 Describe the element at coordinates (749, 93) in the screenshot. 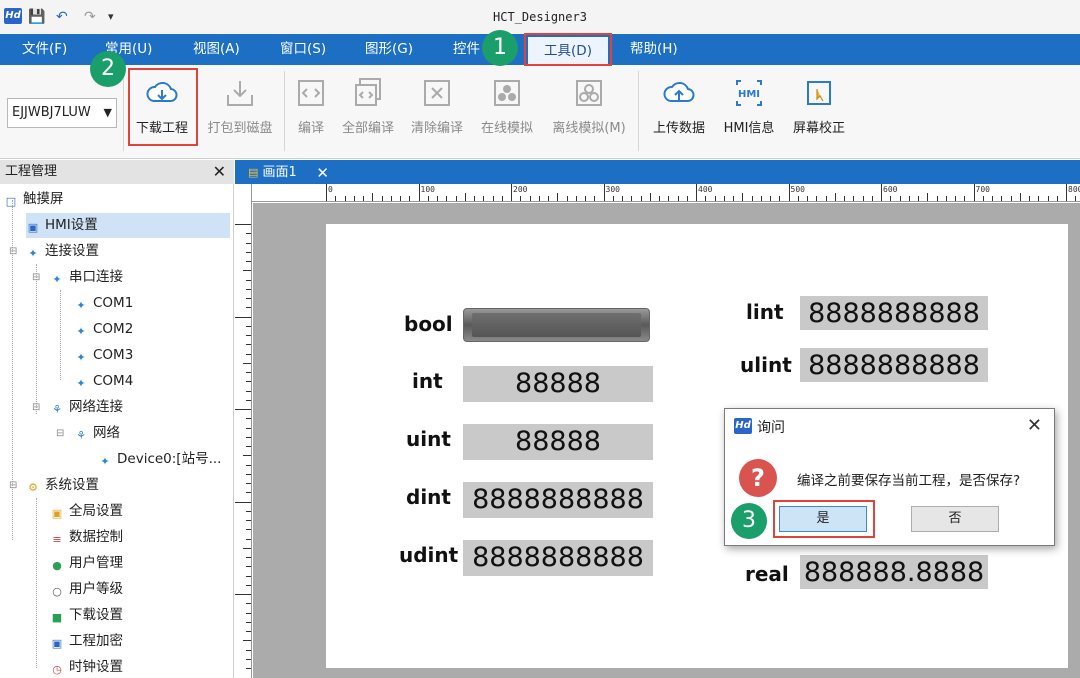

I see `hmi-info-icon: HMI` at that location.